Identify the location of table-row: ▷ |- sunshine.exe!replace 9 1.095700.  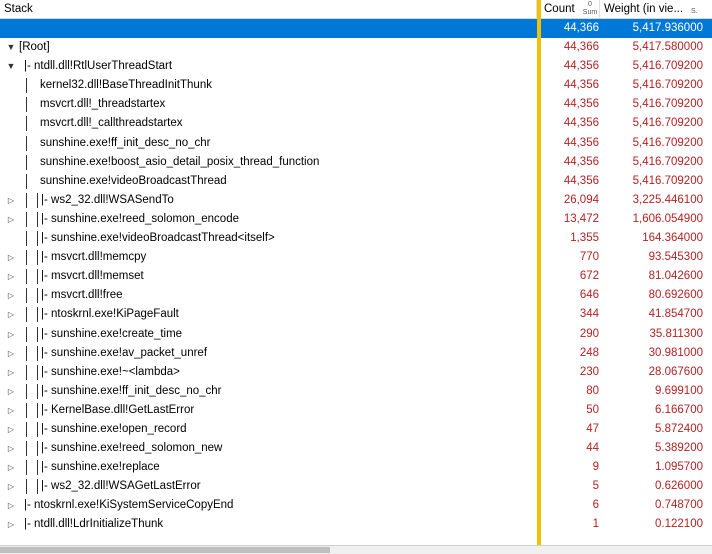
(356, 467).